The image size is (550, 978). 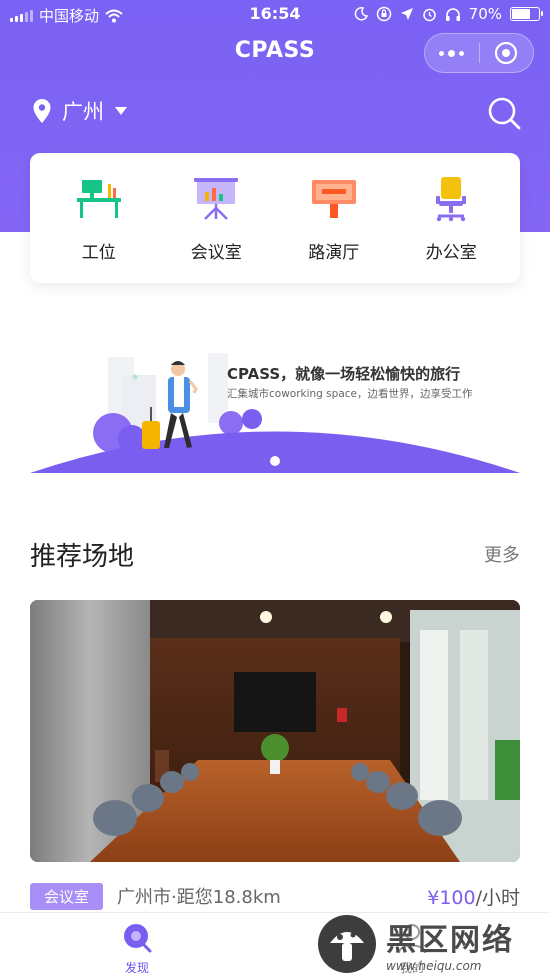 I want to click on category-label: 办公室, so click(x=451, y=252).